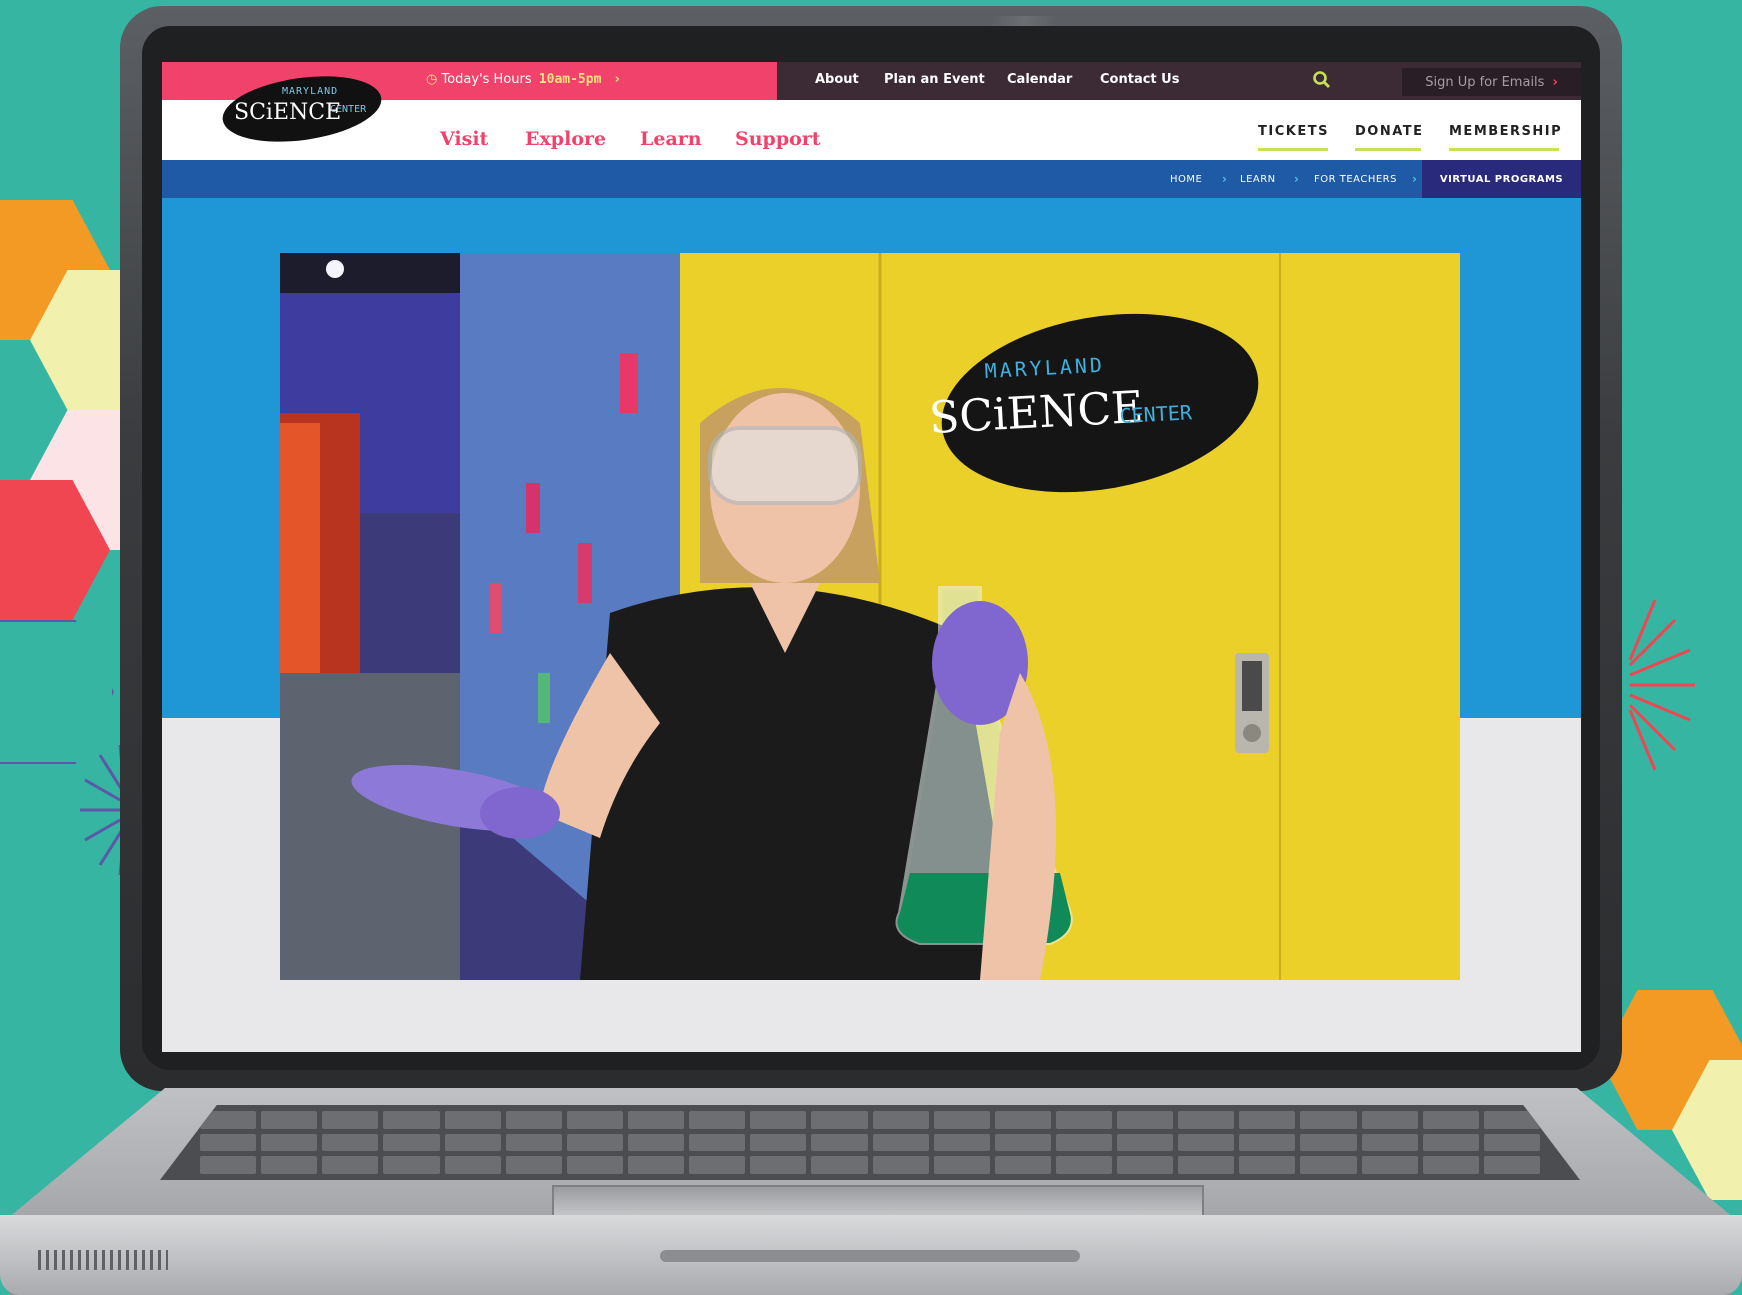 The height and width of the screenshot is (1295, 1742). What do you see at coordinates (1661, 685) in the screenshot?
I see `decorative-burst` at bounding box center [1661, 685].